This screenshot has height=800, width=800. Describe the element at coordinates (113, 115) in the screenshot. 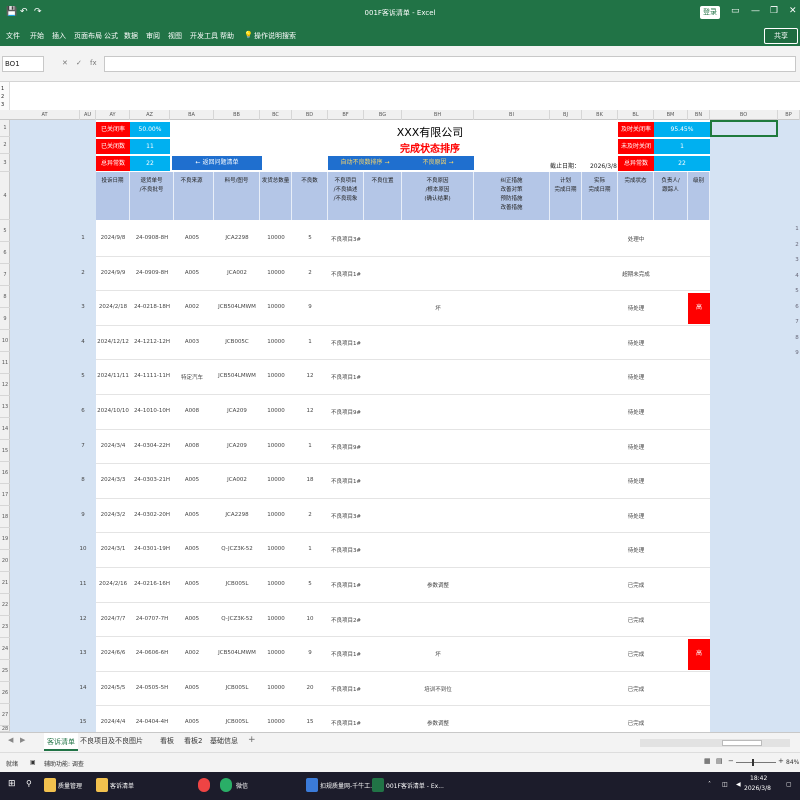

I see `col-header: AY` at that location.